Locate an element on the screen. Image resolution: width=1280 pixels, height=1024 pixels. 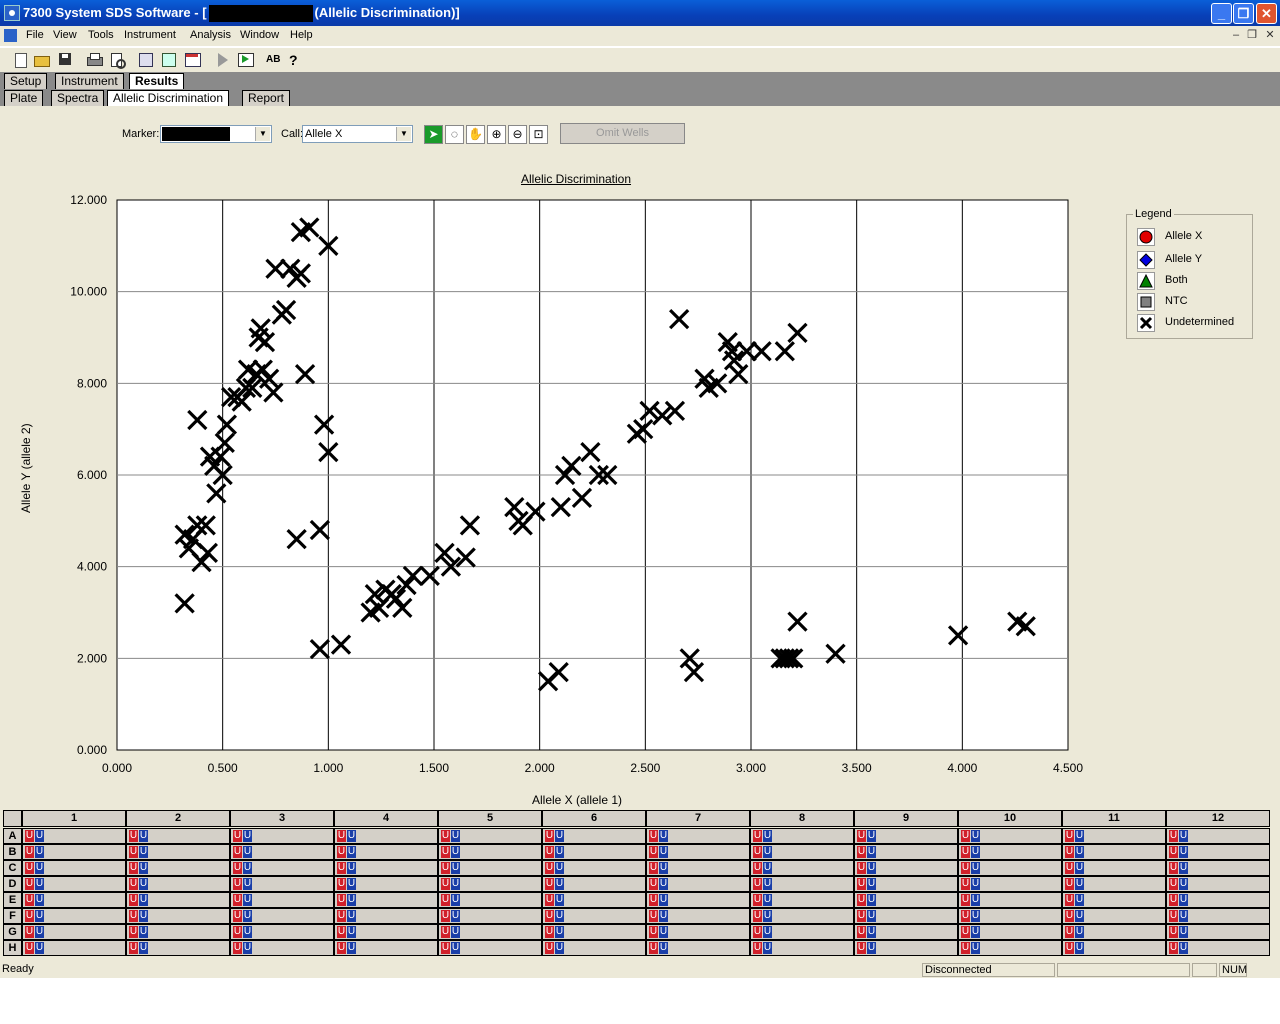
column-header: 5 is located at coordinates (490, 818).